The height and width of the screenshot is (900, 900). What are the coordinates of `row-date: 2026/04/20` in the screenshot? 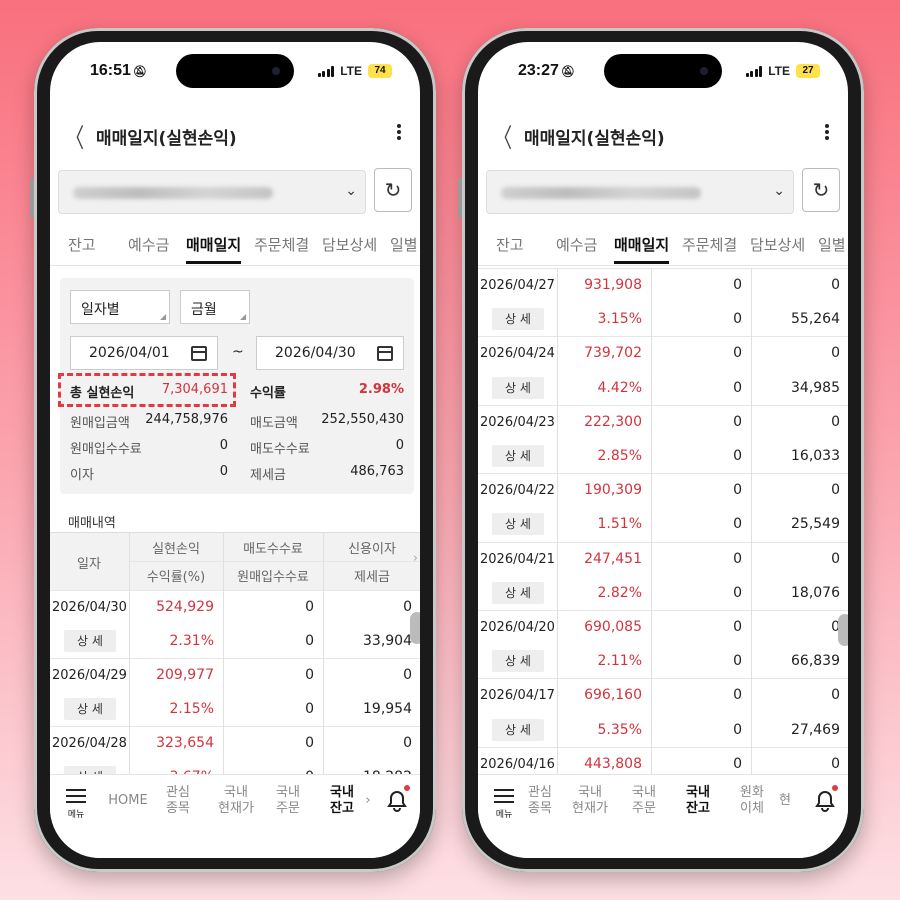 It's located at (517, 627).